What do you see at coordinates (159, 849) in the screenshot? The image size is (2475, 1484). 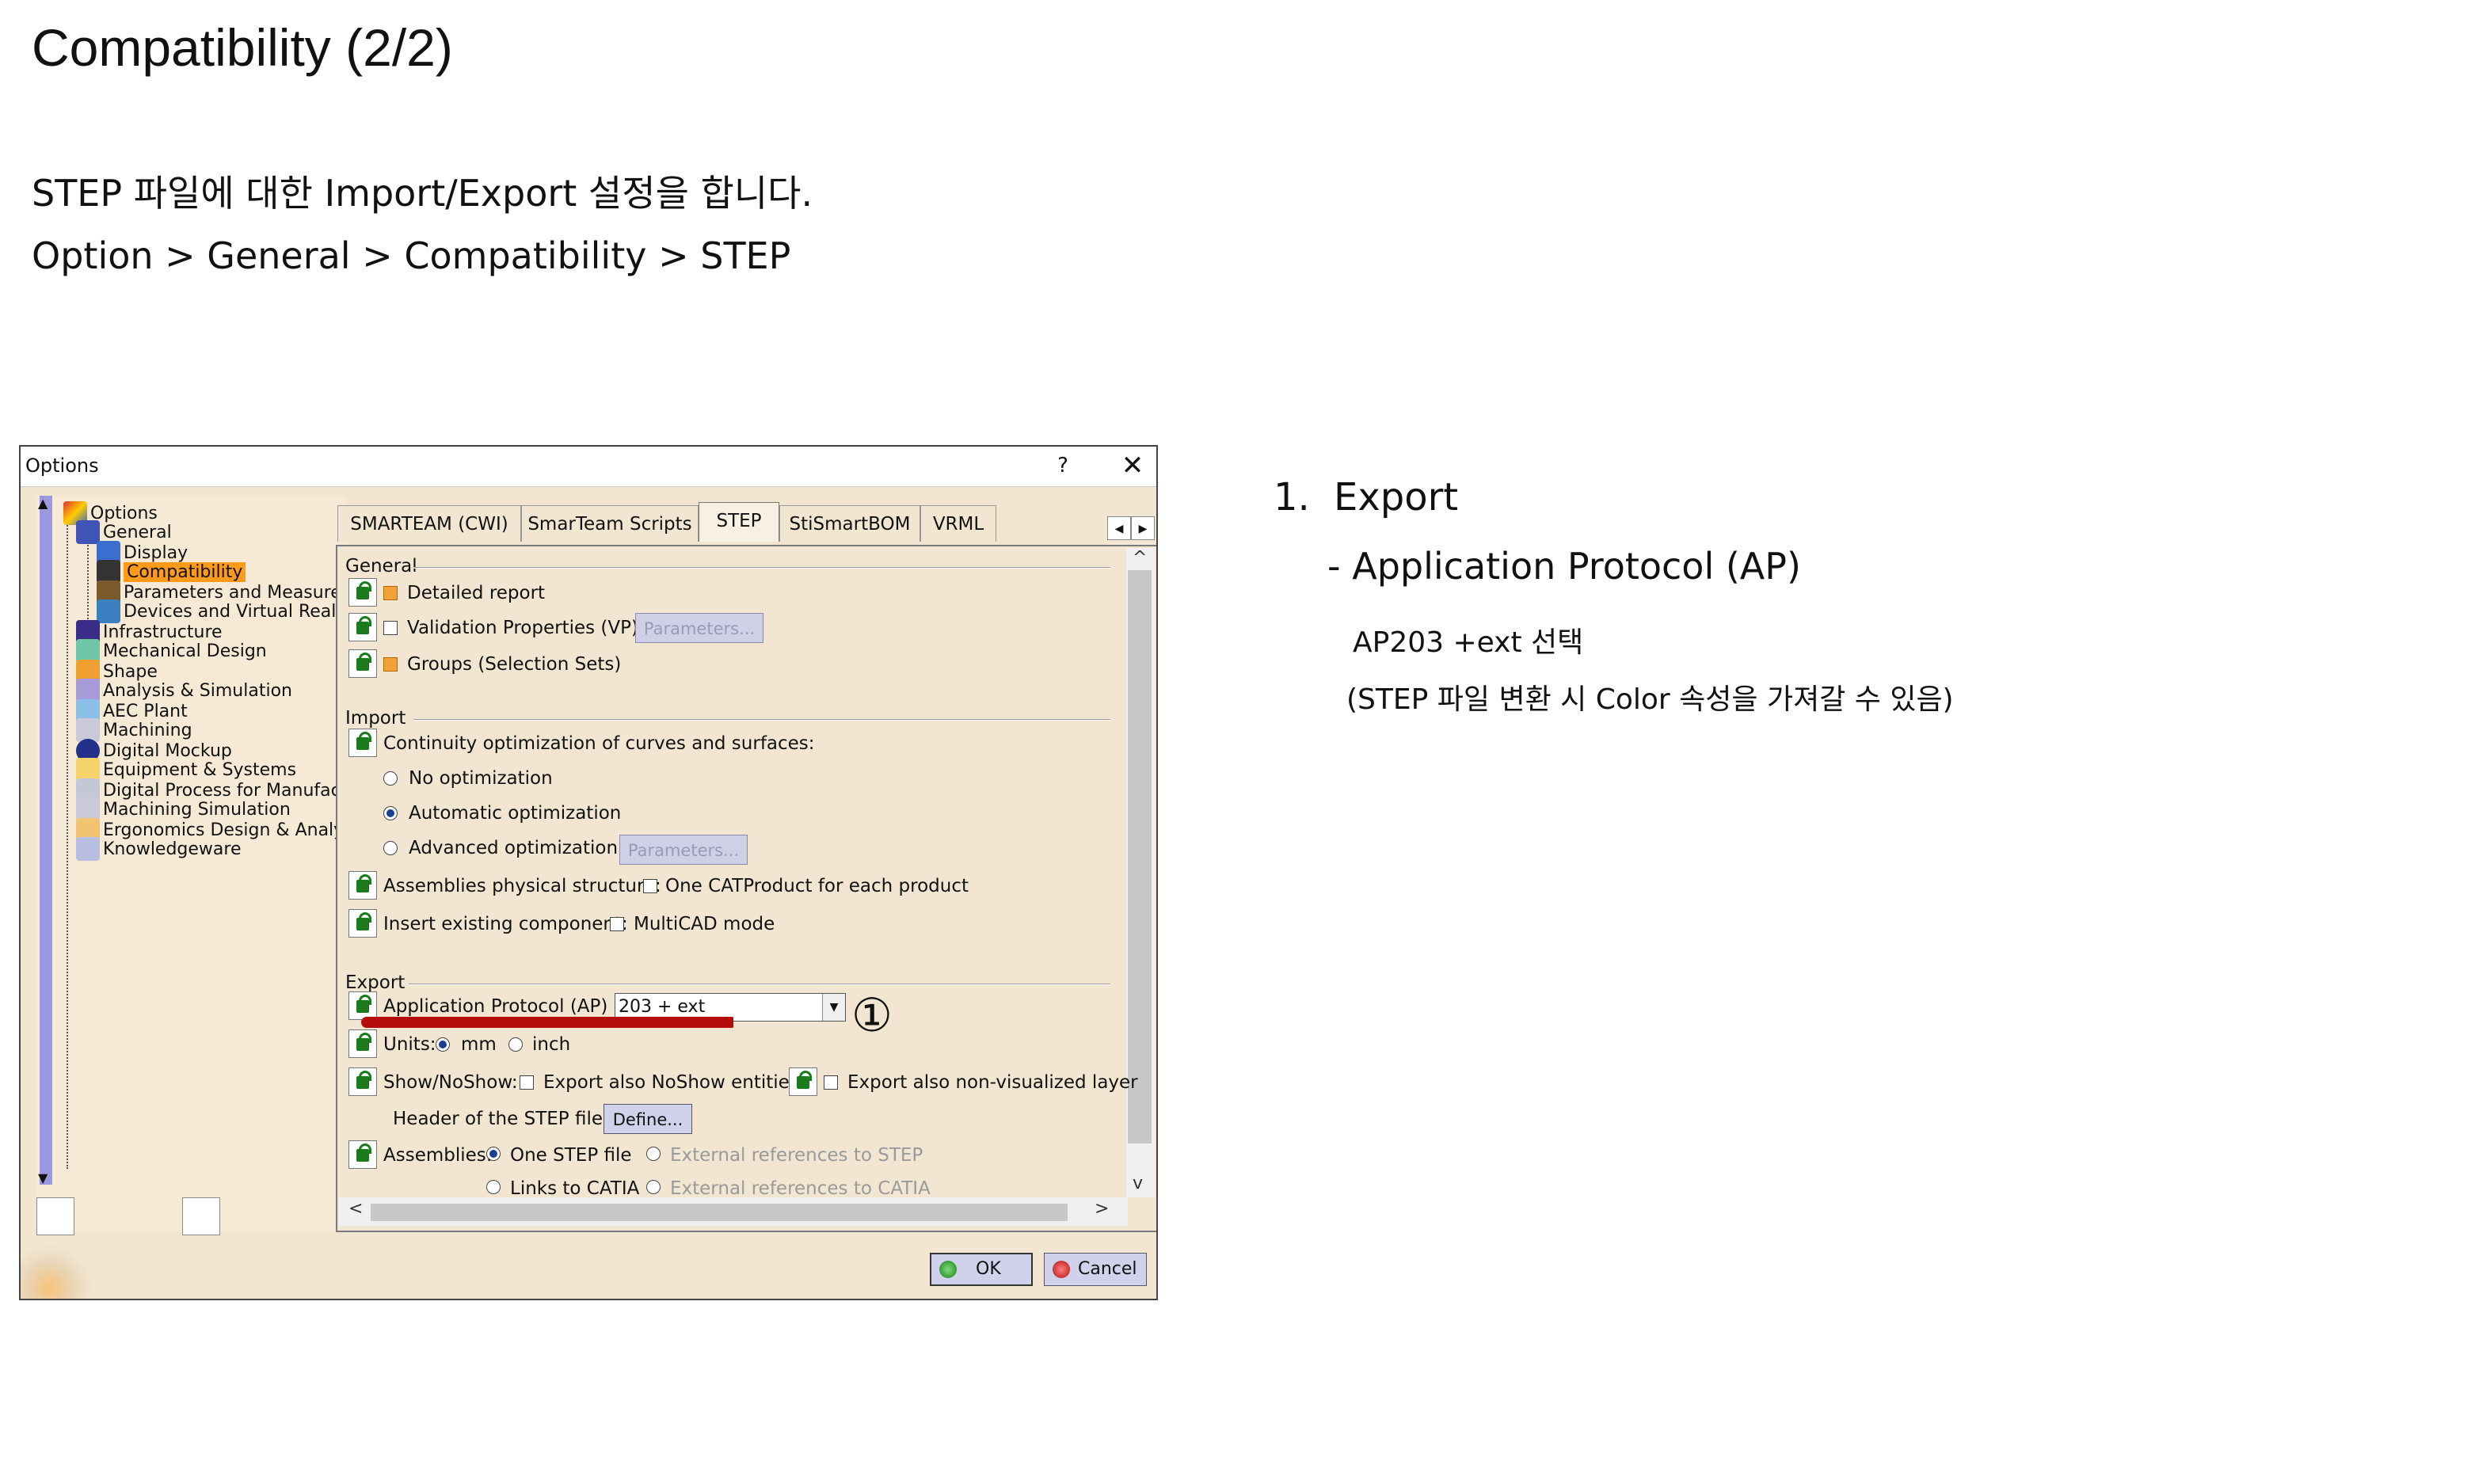 I see `tree-item-knowledgeware: Knowledgeware` at bounding box center [159, 849].